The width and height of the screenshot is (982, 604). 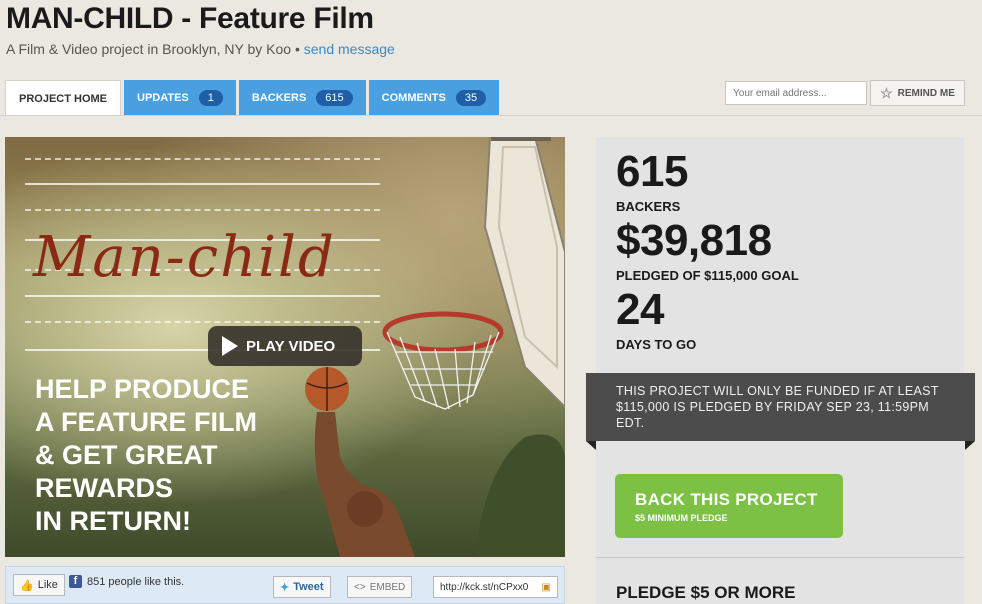 I want to click on tweet-button: ✦ Tweet, so click(x=302, y=587).